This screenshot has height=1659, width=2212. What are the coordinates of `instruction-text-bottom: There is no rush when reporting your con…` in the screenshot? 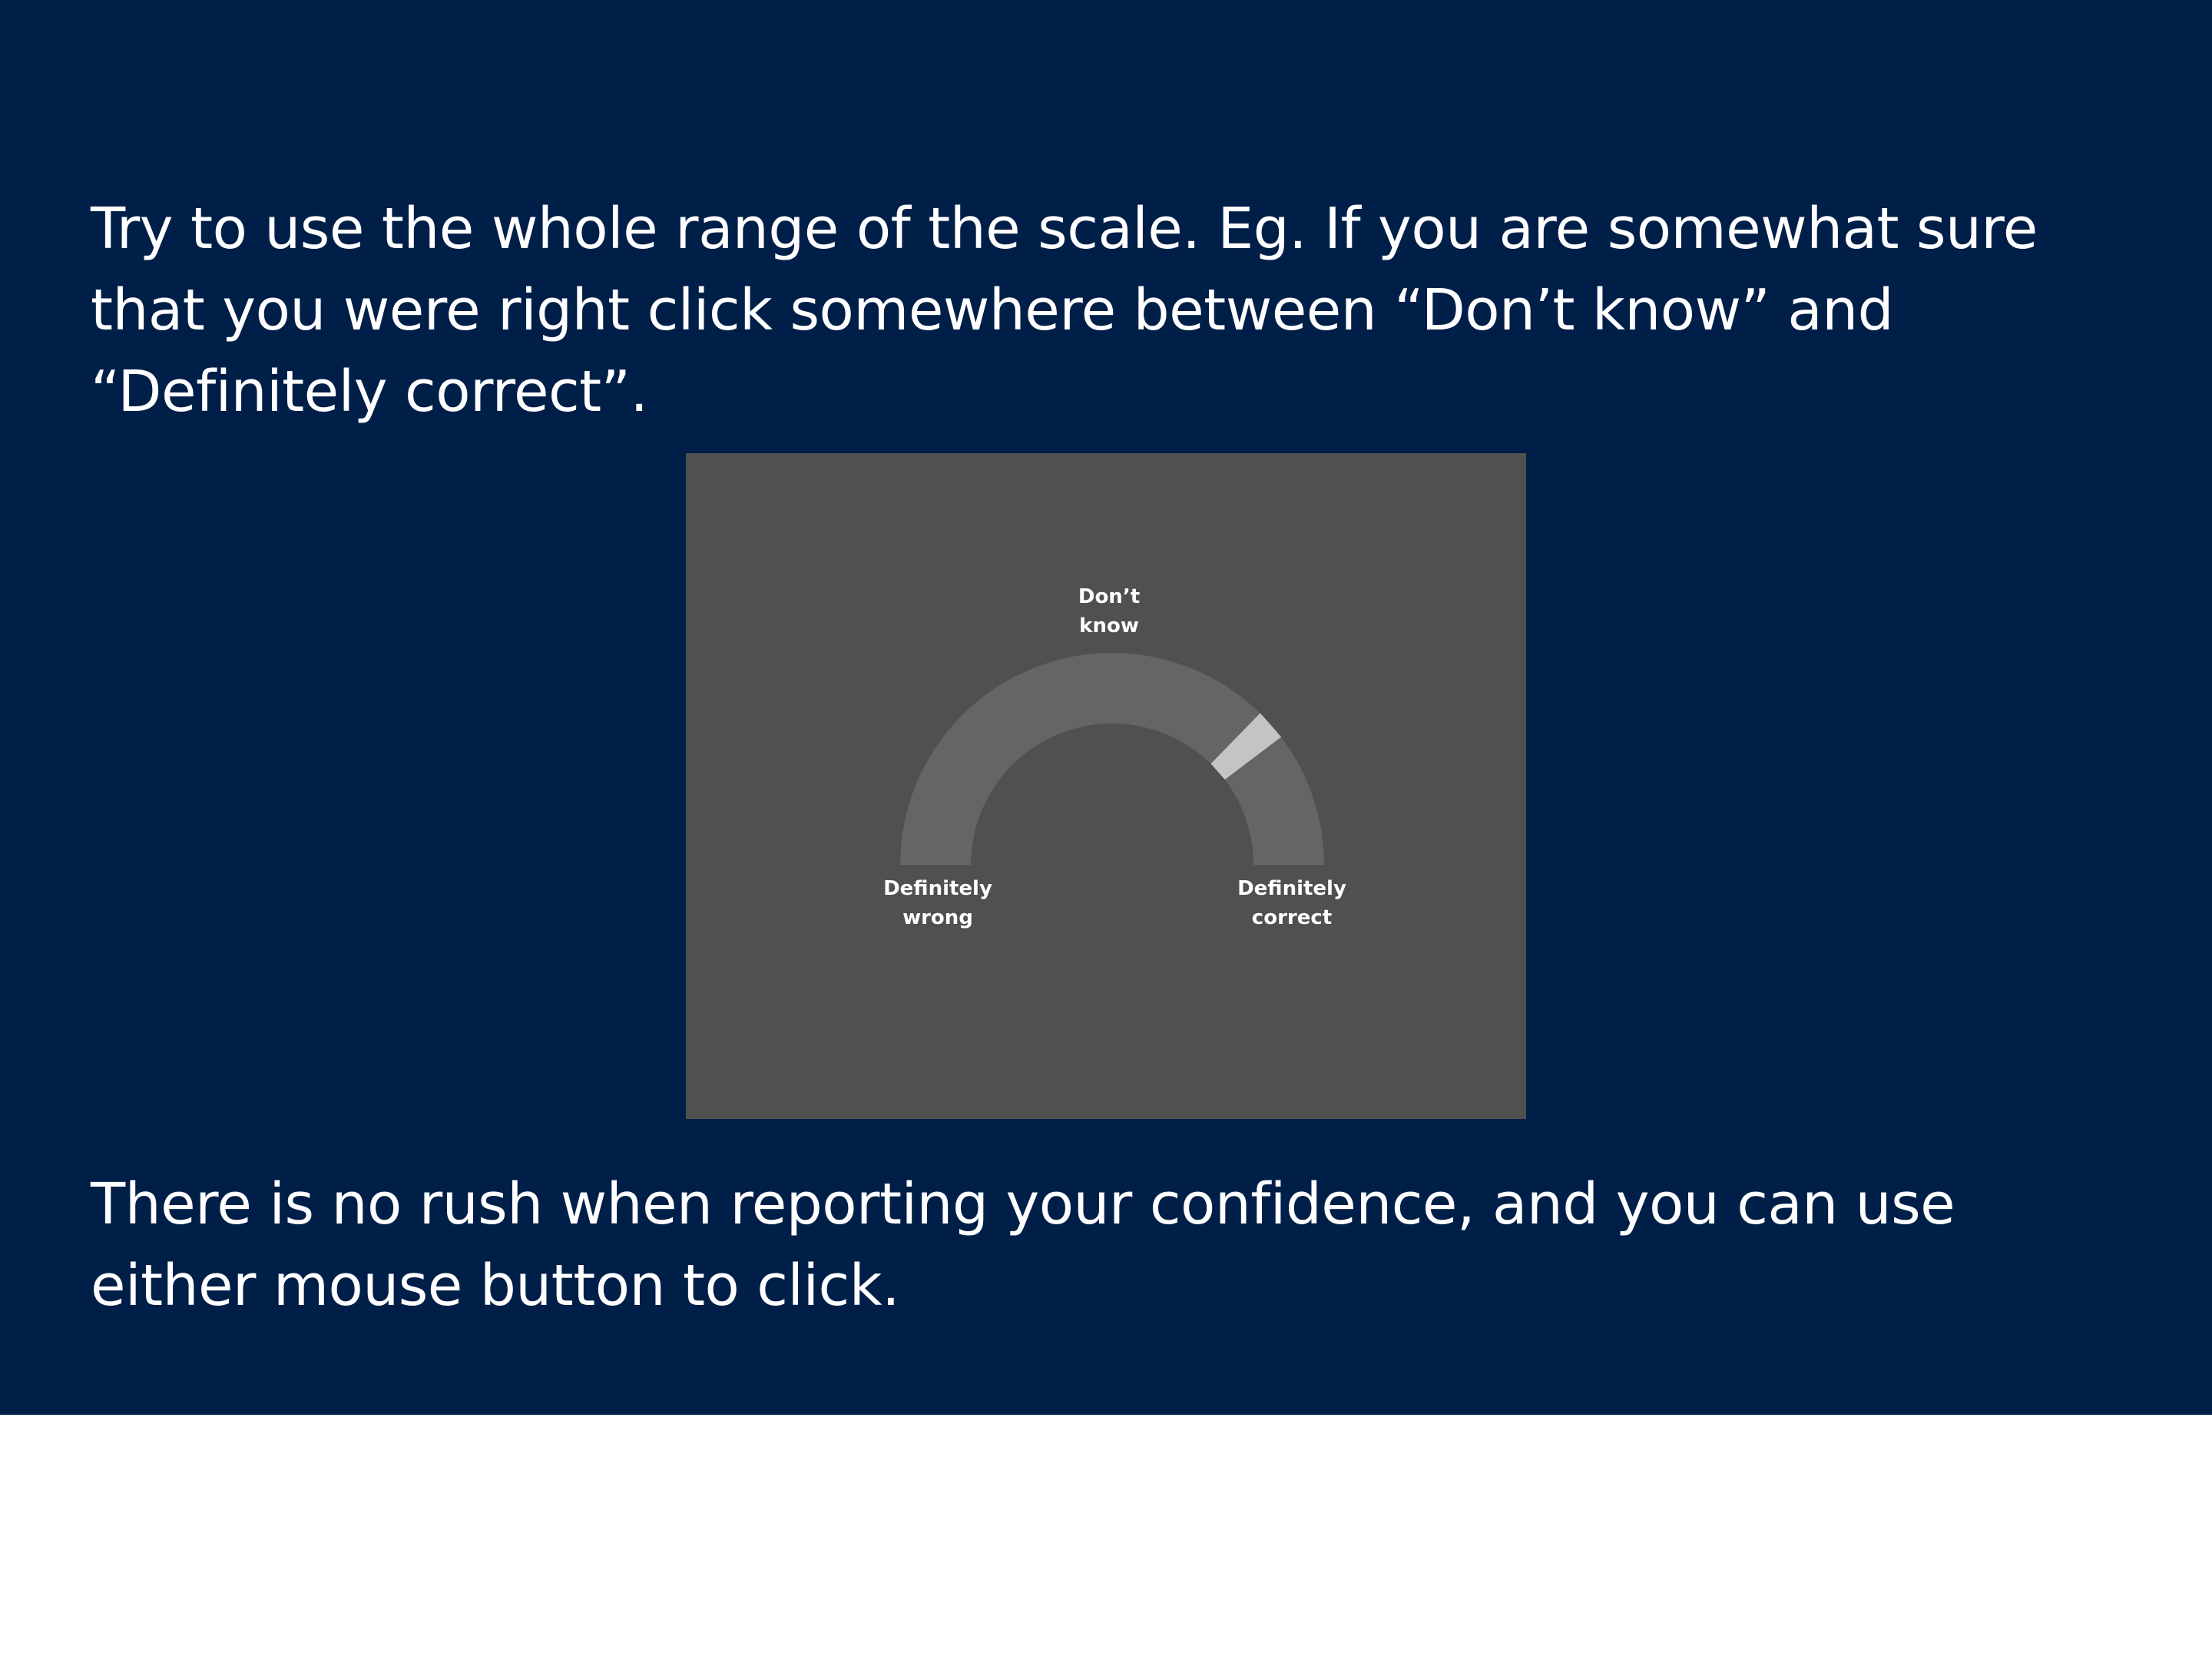 It's located at (1108, 1245).